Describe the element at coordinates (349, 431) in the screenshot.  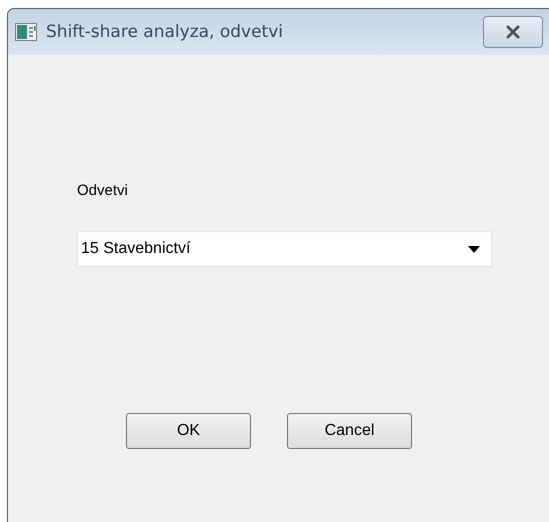
I see `cancel-button: Cancel` at that location.